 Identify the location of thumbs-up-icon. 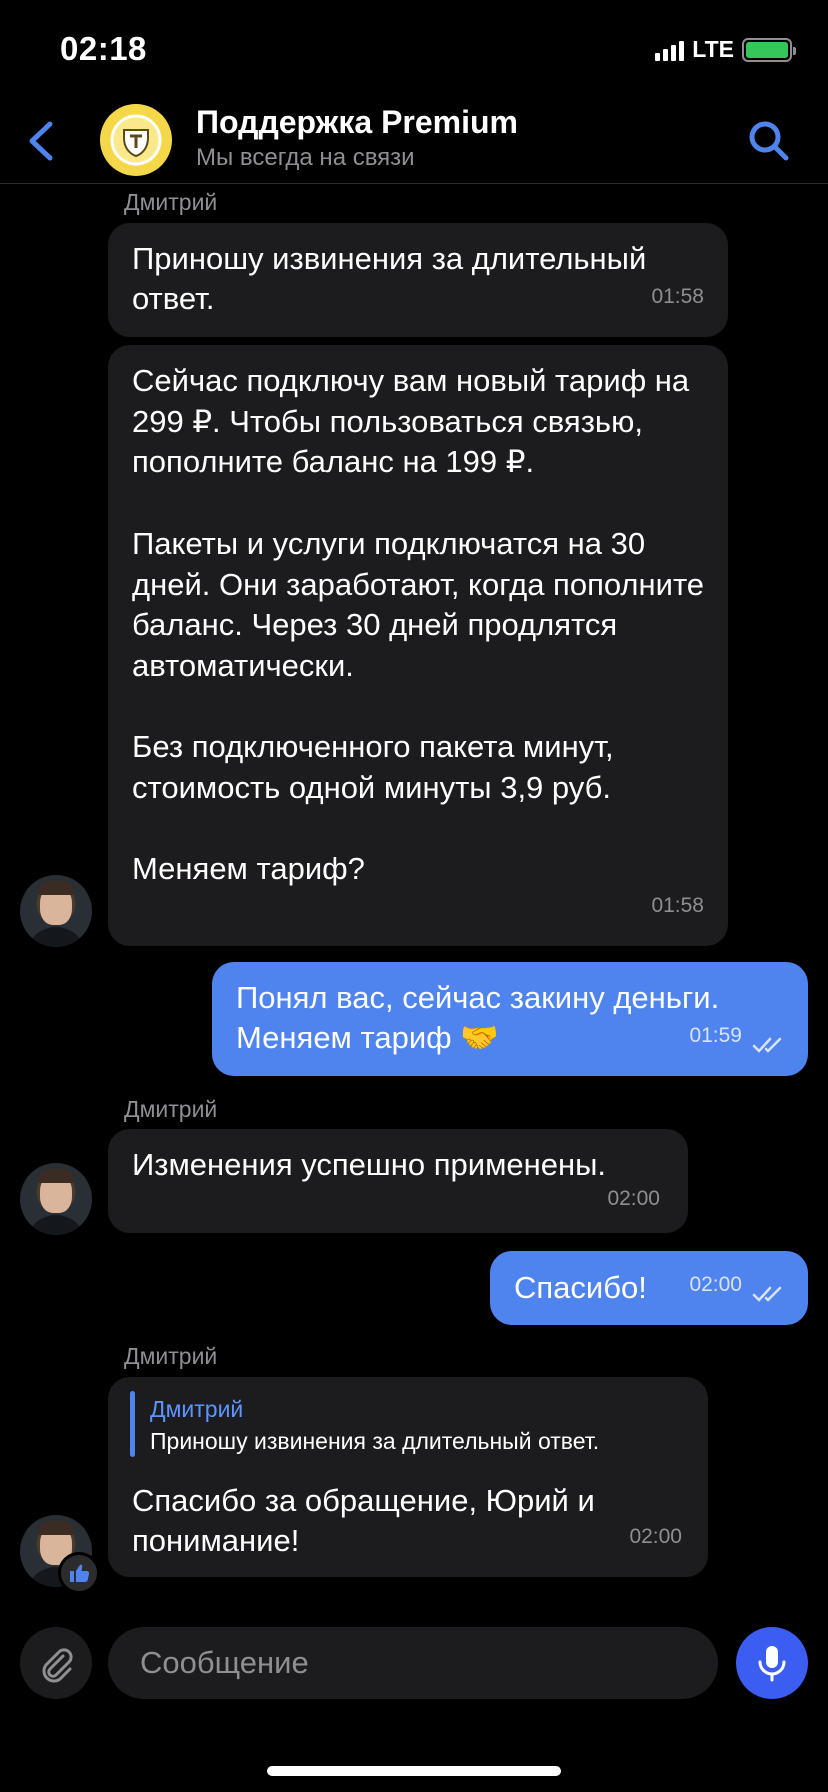
(80, 1573).